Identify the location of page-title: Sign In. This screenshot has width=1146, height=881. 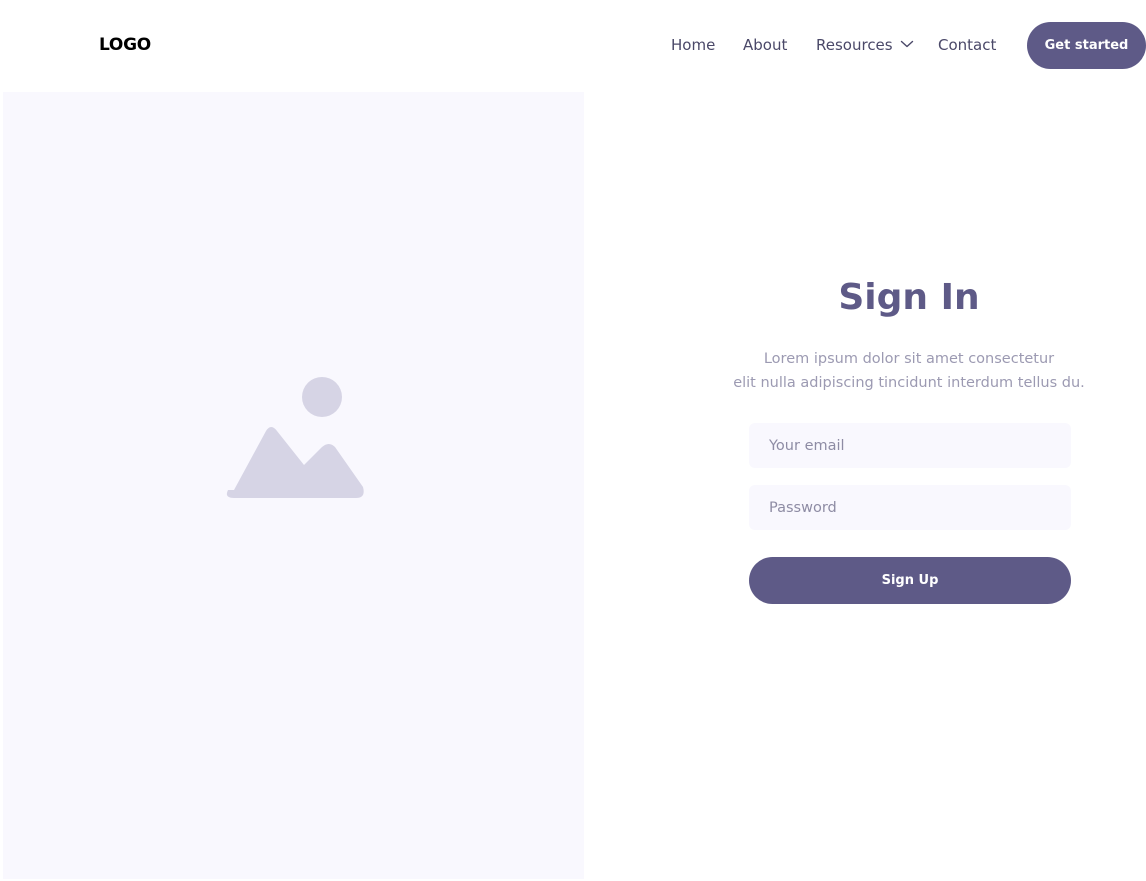
(909, 297).